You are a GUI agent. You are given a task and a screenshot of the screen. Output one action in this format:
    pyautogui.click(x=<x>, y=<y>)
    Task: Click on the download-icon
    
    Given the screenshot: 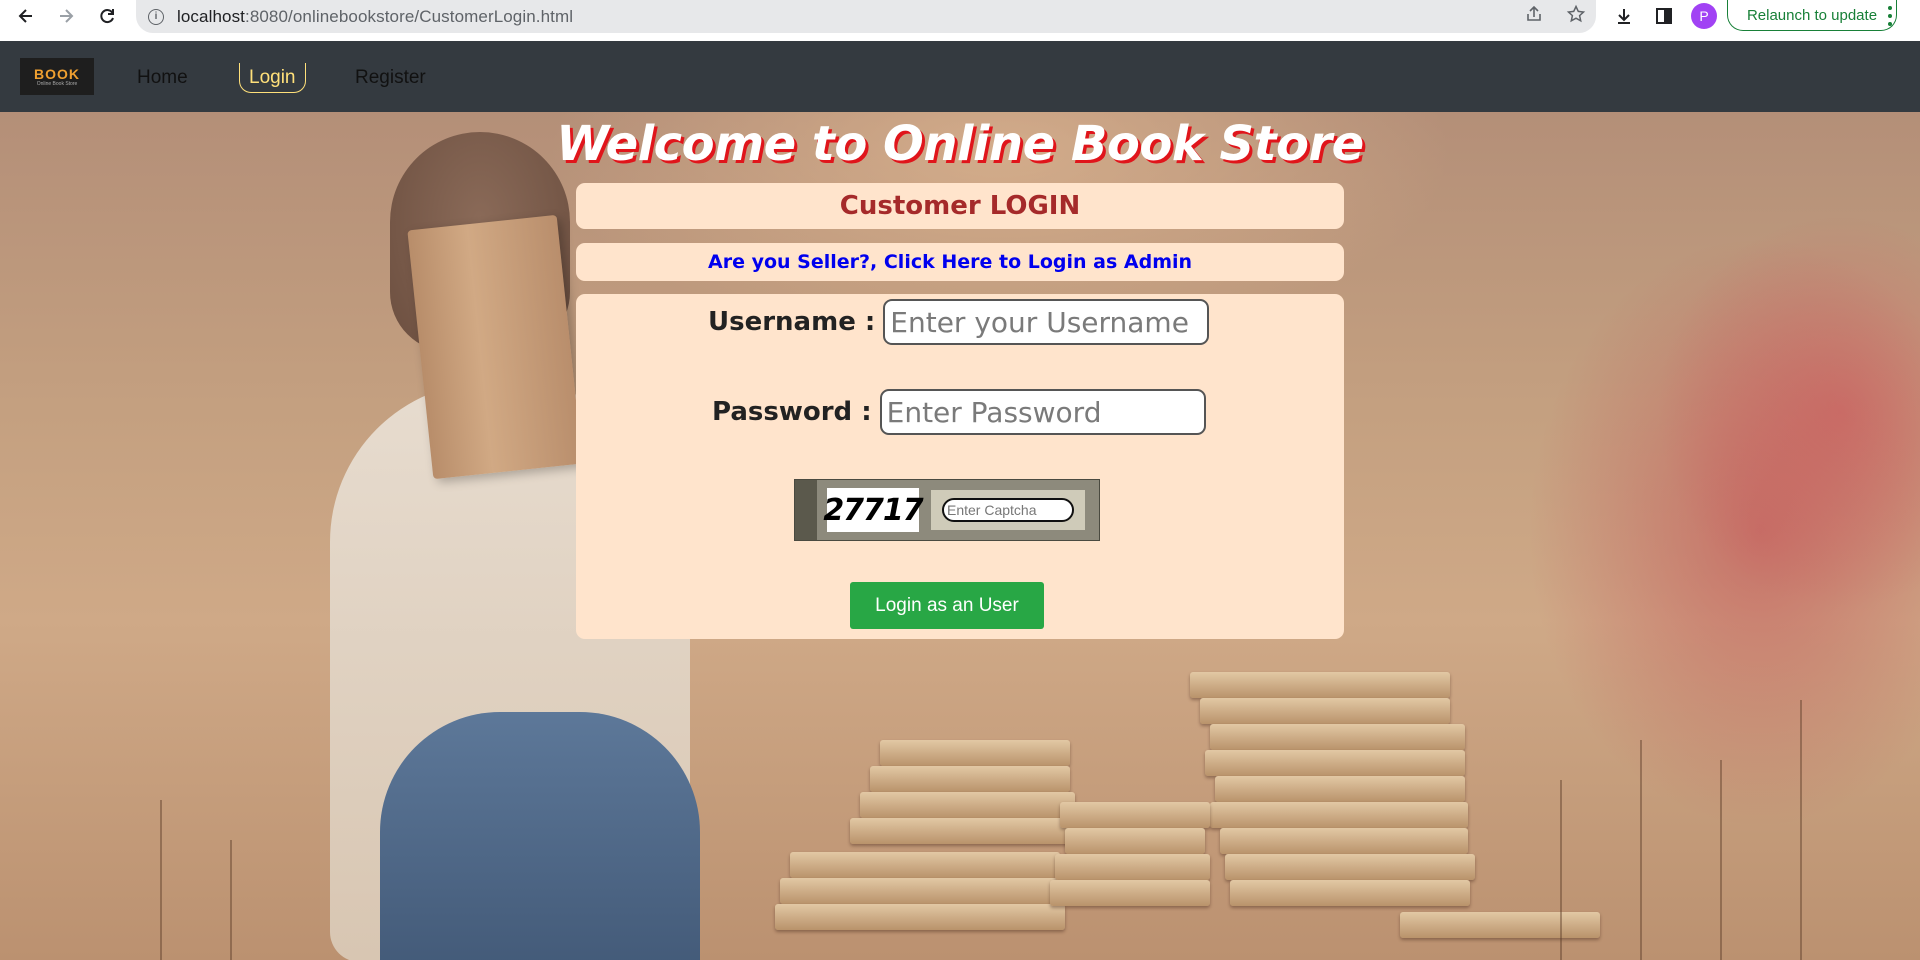 What is the action you would take?
    pyautogui.click(x=1624, y=16)
    